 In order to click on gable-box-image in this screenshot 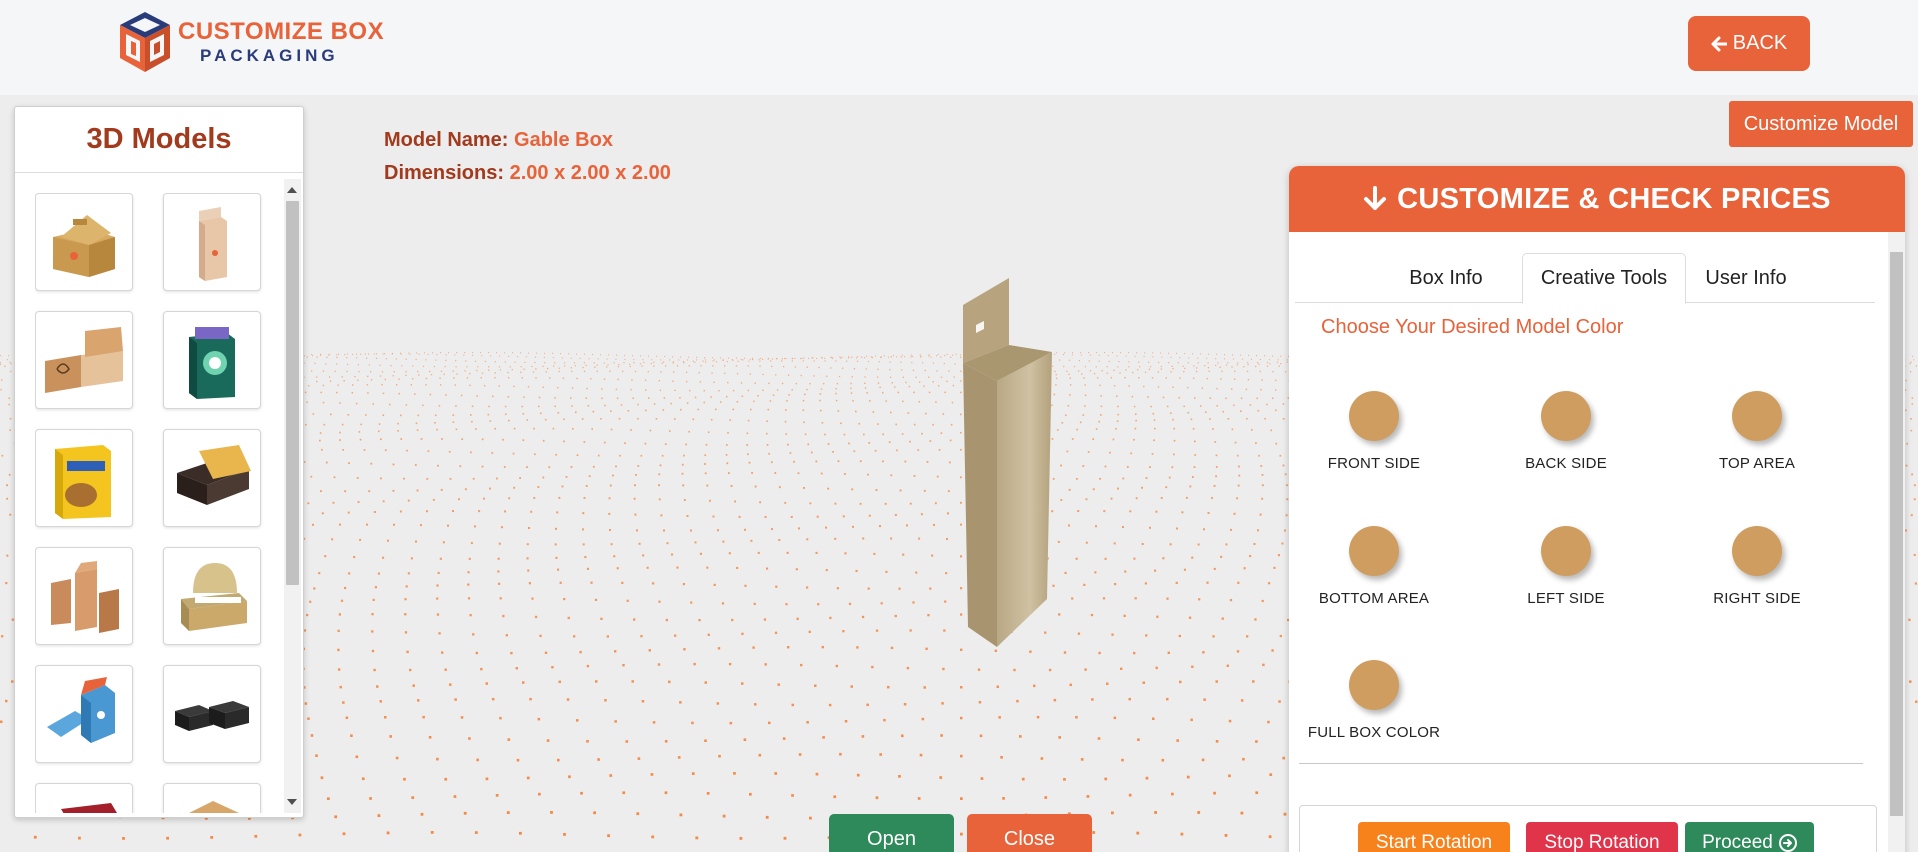, I will do `click(84, 246)`.